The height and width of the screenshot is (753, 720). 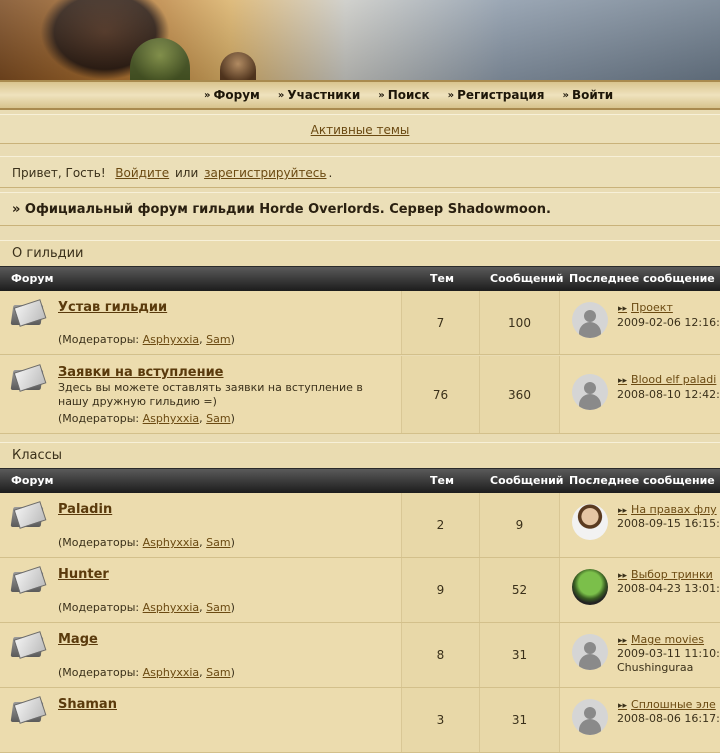 I want to click on last-post-date: 2009-03-11 11:10:, so click(x=668, y=653).